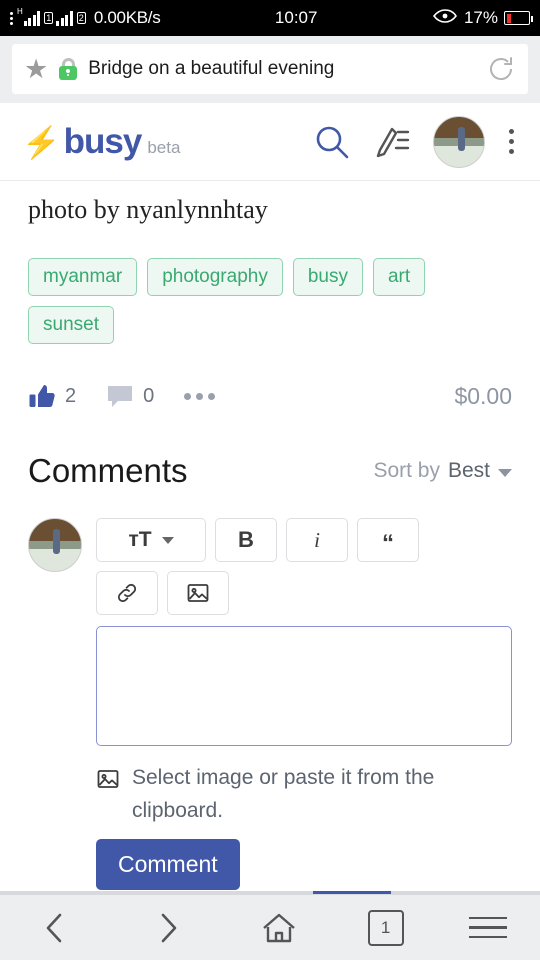 The height and width of the screenshot is (960, 540). I want to click on italic-button: i, so click(317, 540).